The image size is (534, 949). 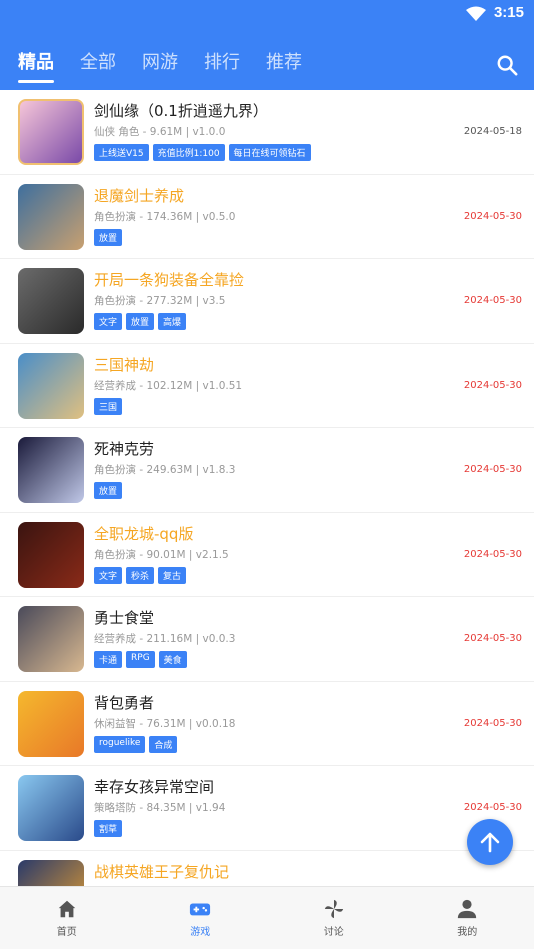 What do you see at coordinates (259, 786) in the screenshot?
I see `game-title: 幸存女孩异常空间` at bounding box center [259, 786].